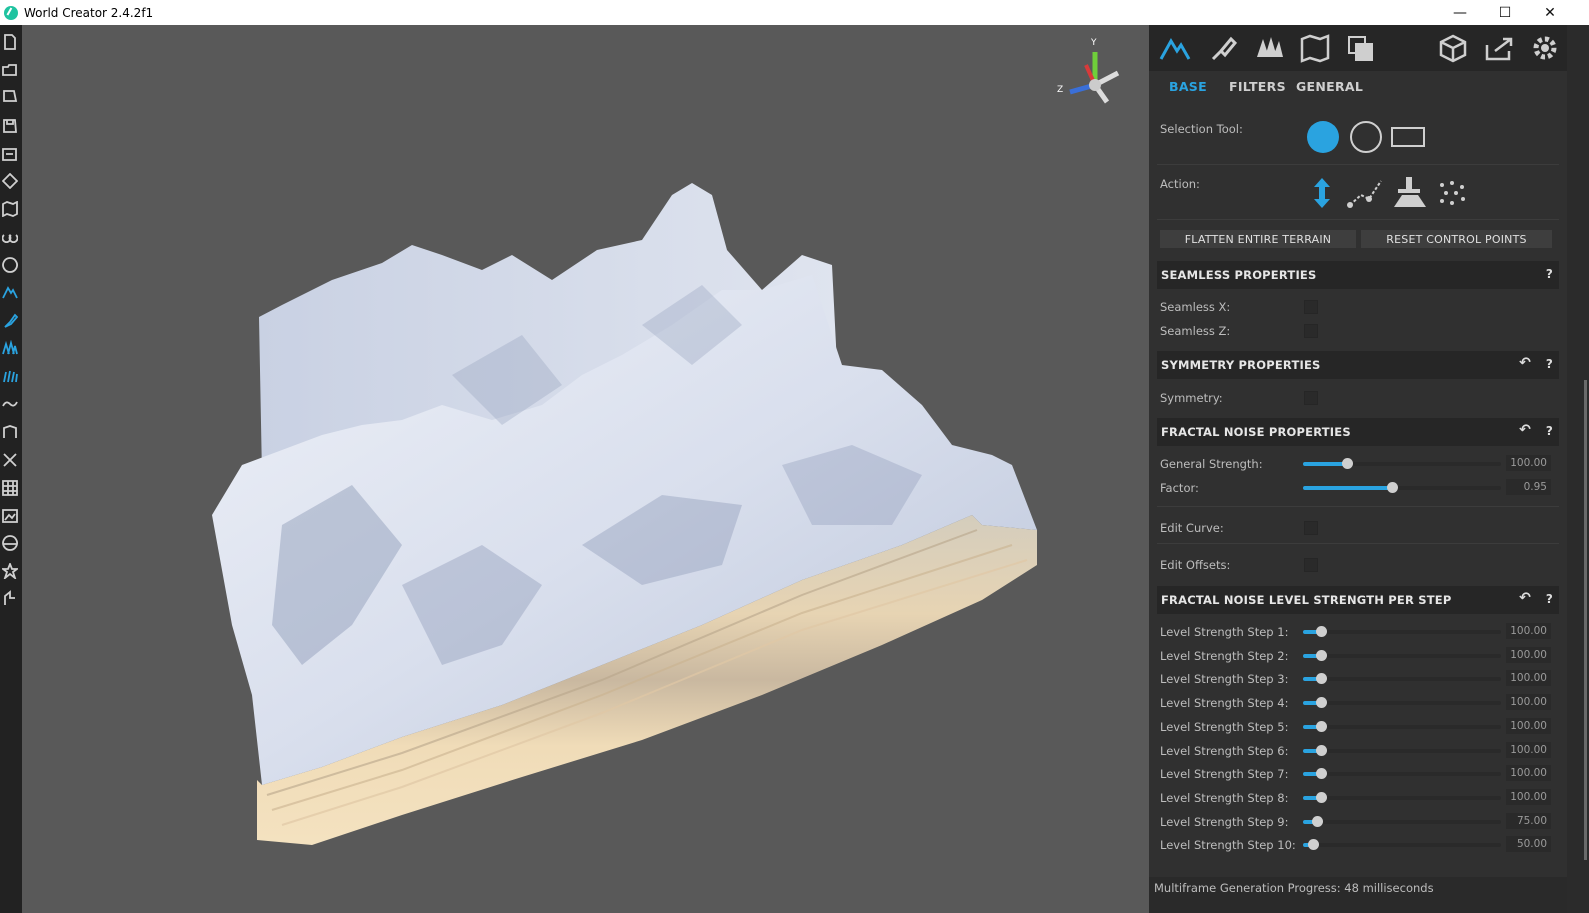 This screenshot has height=913, width=1589. Describe the element at coordinates (10, 96) in the screenshot. I see `open-recent-icon` at that location.